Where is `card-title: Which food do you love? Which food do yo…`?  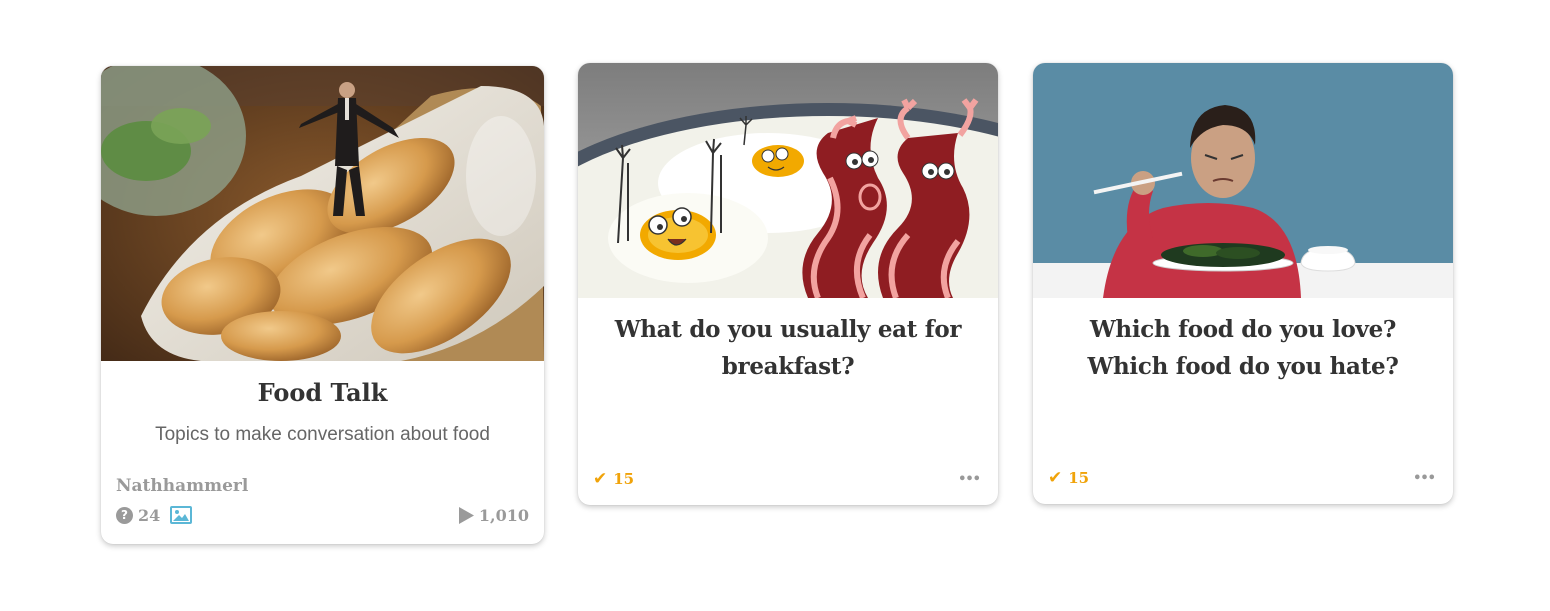 card-title: Which food do you love? Which food do yo… is located at coordinates (1243, 348).